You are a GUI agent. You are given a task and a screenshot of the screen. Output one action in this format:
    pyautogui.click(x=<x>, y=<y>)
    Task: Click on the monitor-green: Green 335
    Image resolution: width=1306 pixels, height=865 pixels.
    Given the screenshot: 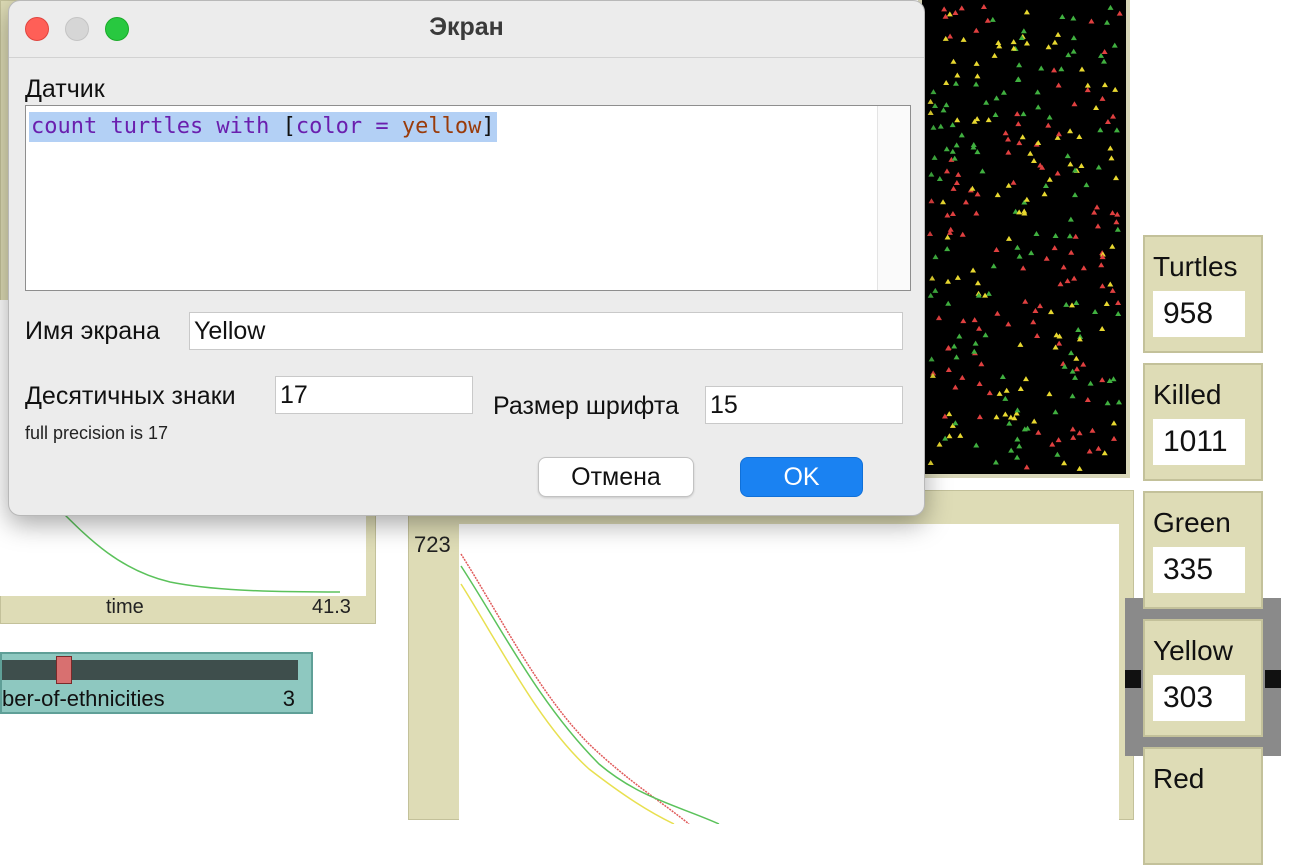 What is the action you would take?
    pyautogui.click(x=1203, y=550)
    